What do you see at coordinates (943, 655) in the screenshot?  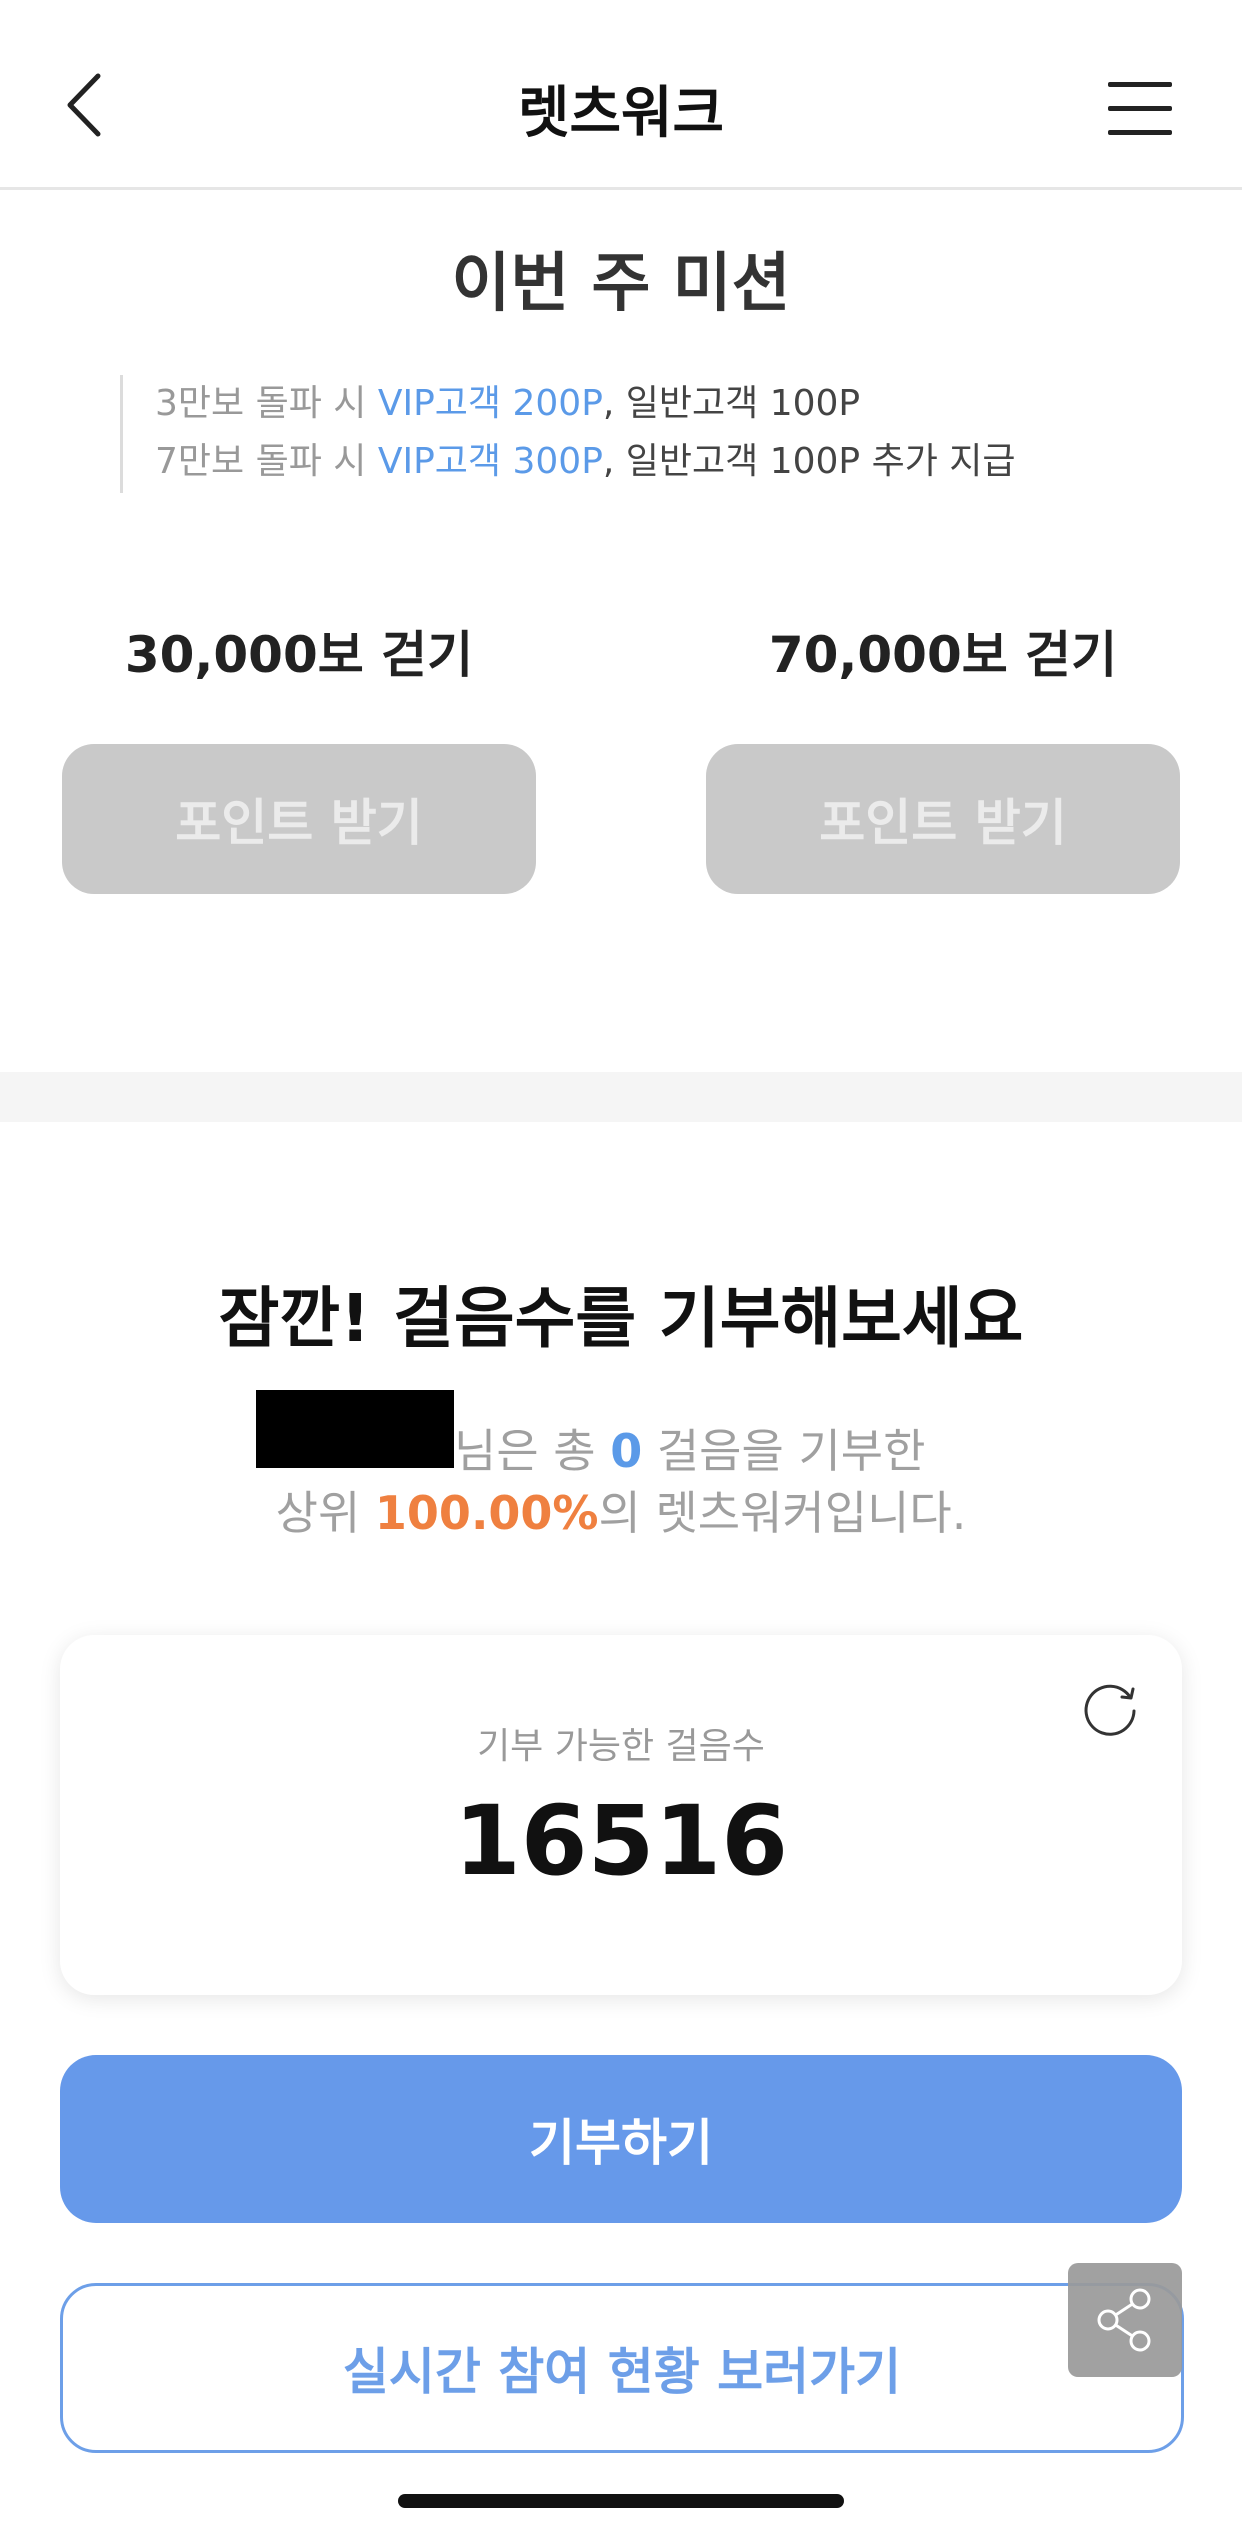 I see `goal-label-70000: 70,000보 걷기` at bounding box center [943, 655].